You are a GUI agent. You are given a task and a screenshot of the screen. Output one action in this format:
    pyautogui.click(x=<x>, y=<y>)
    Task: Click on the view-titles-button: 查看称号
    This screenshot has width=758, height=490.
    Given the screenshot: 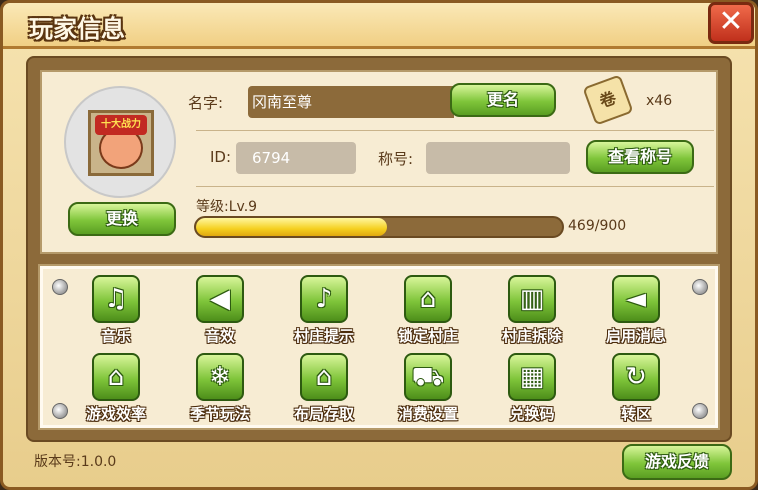 What is the action you would take?
    pyautogui.click(x=640, y=157)
    